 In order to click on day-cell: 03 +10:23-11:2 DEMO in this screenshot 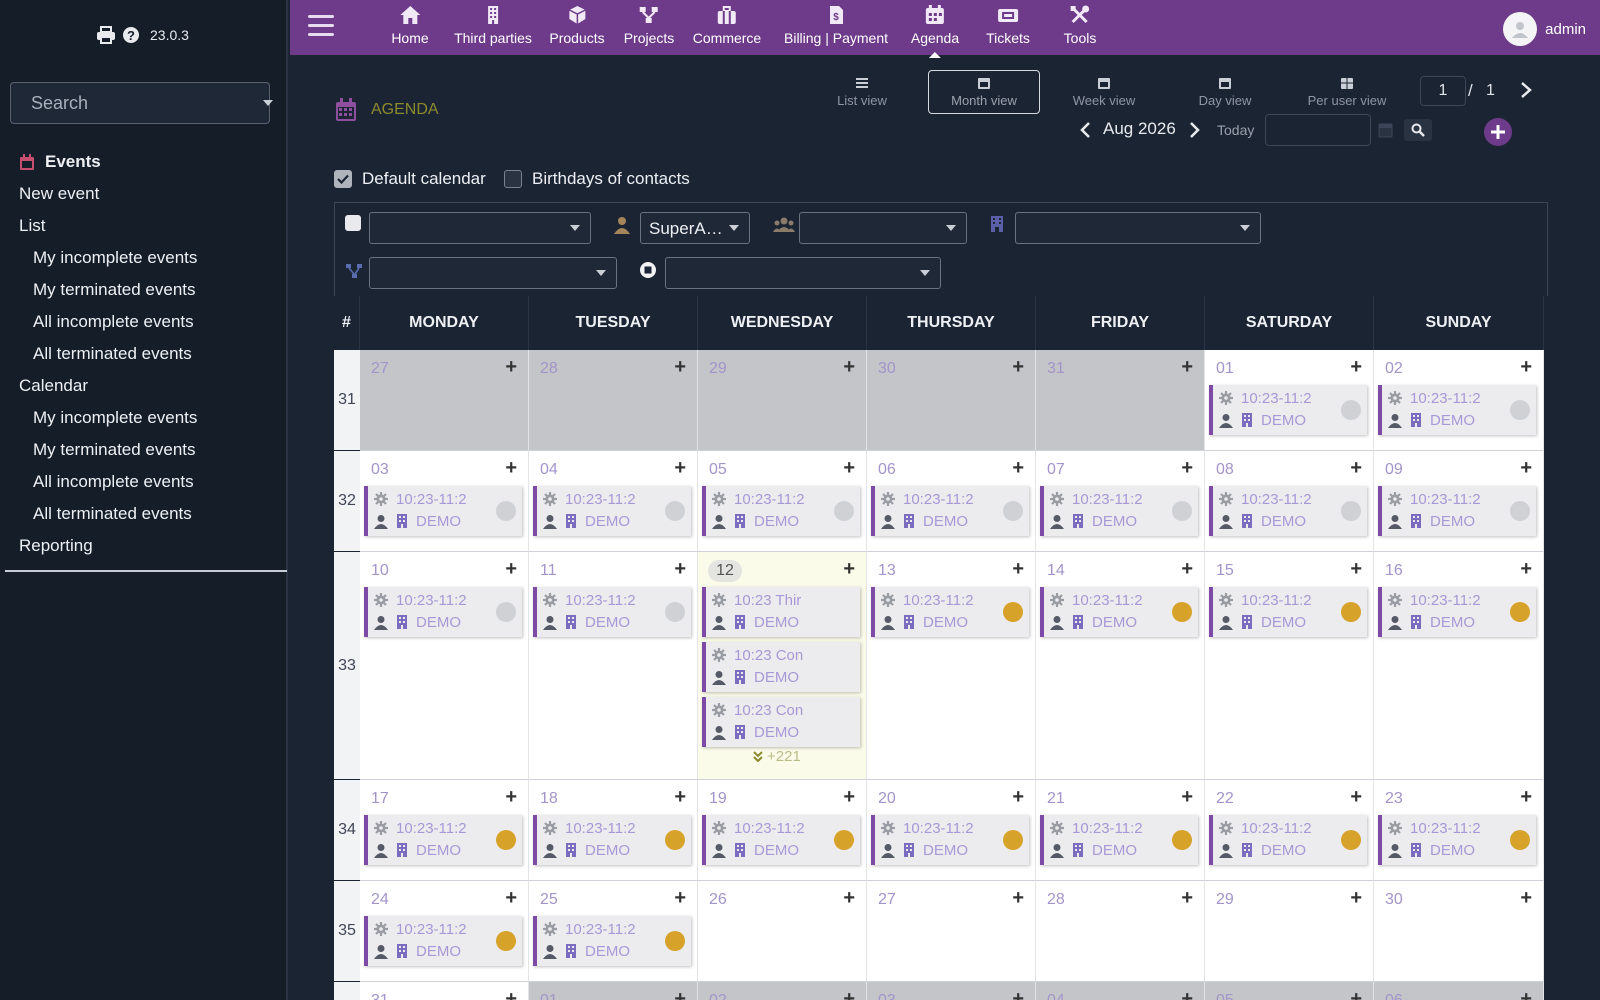, I will do `click(444, 501)`.